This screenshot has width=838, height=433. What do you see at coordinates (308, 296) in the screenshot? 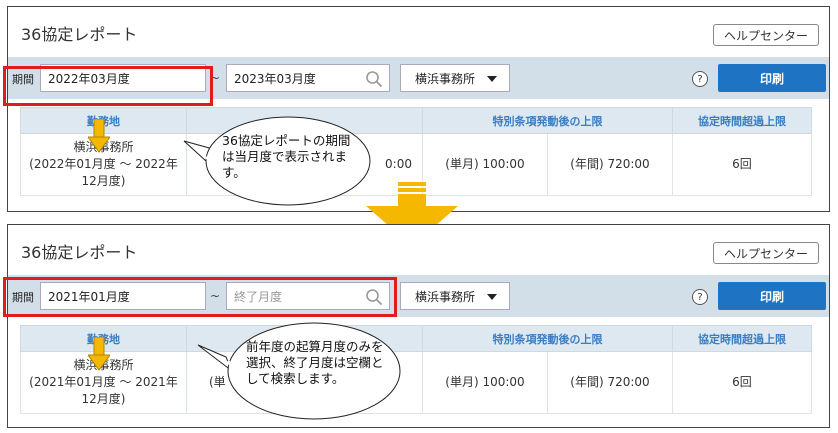
I see `period-end-input: 終了月度` at bounding box center [308, 296].